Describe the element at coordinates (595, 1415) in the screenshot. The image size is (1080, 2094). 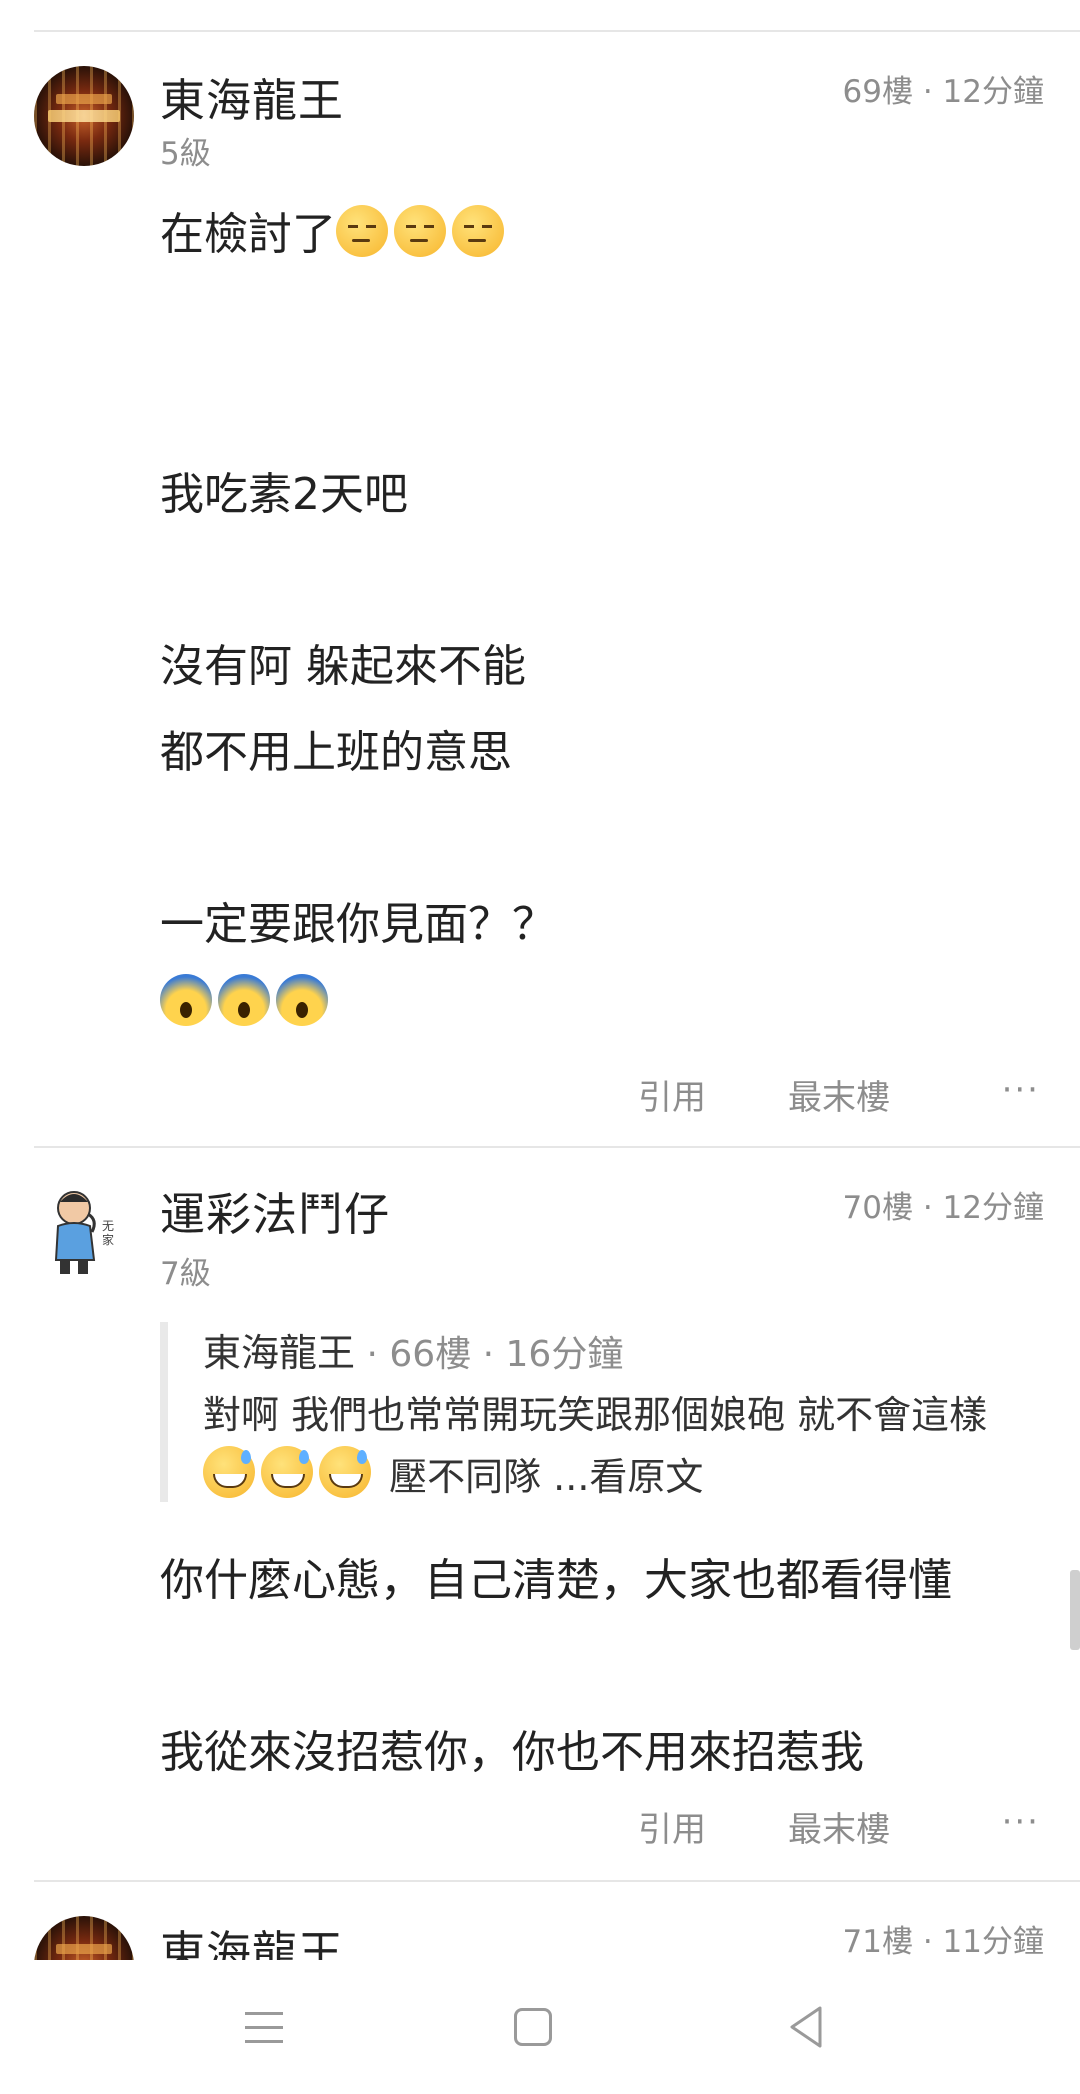
I see `quote-text: 對啊 我們也常常開玩笑跟那個娘砲 就不會這樣` at that location.